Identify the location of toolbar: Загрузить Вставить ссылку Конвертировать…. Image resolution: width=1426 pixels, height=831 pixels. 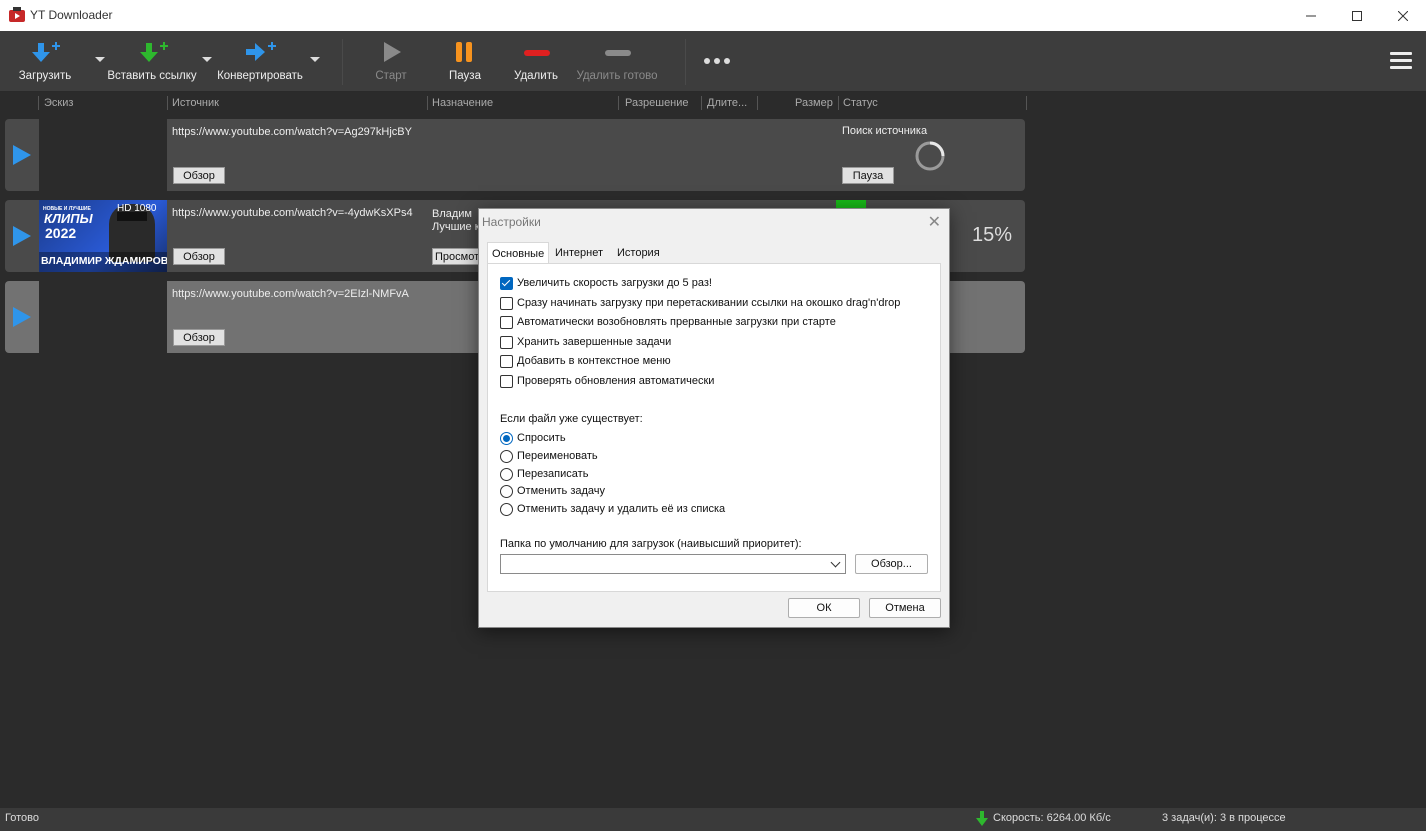
(713, 61).